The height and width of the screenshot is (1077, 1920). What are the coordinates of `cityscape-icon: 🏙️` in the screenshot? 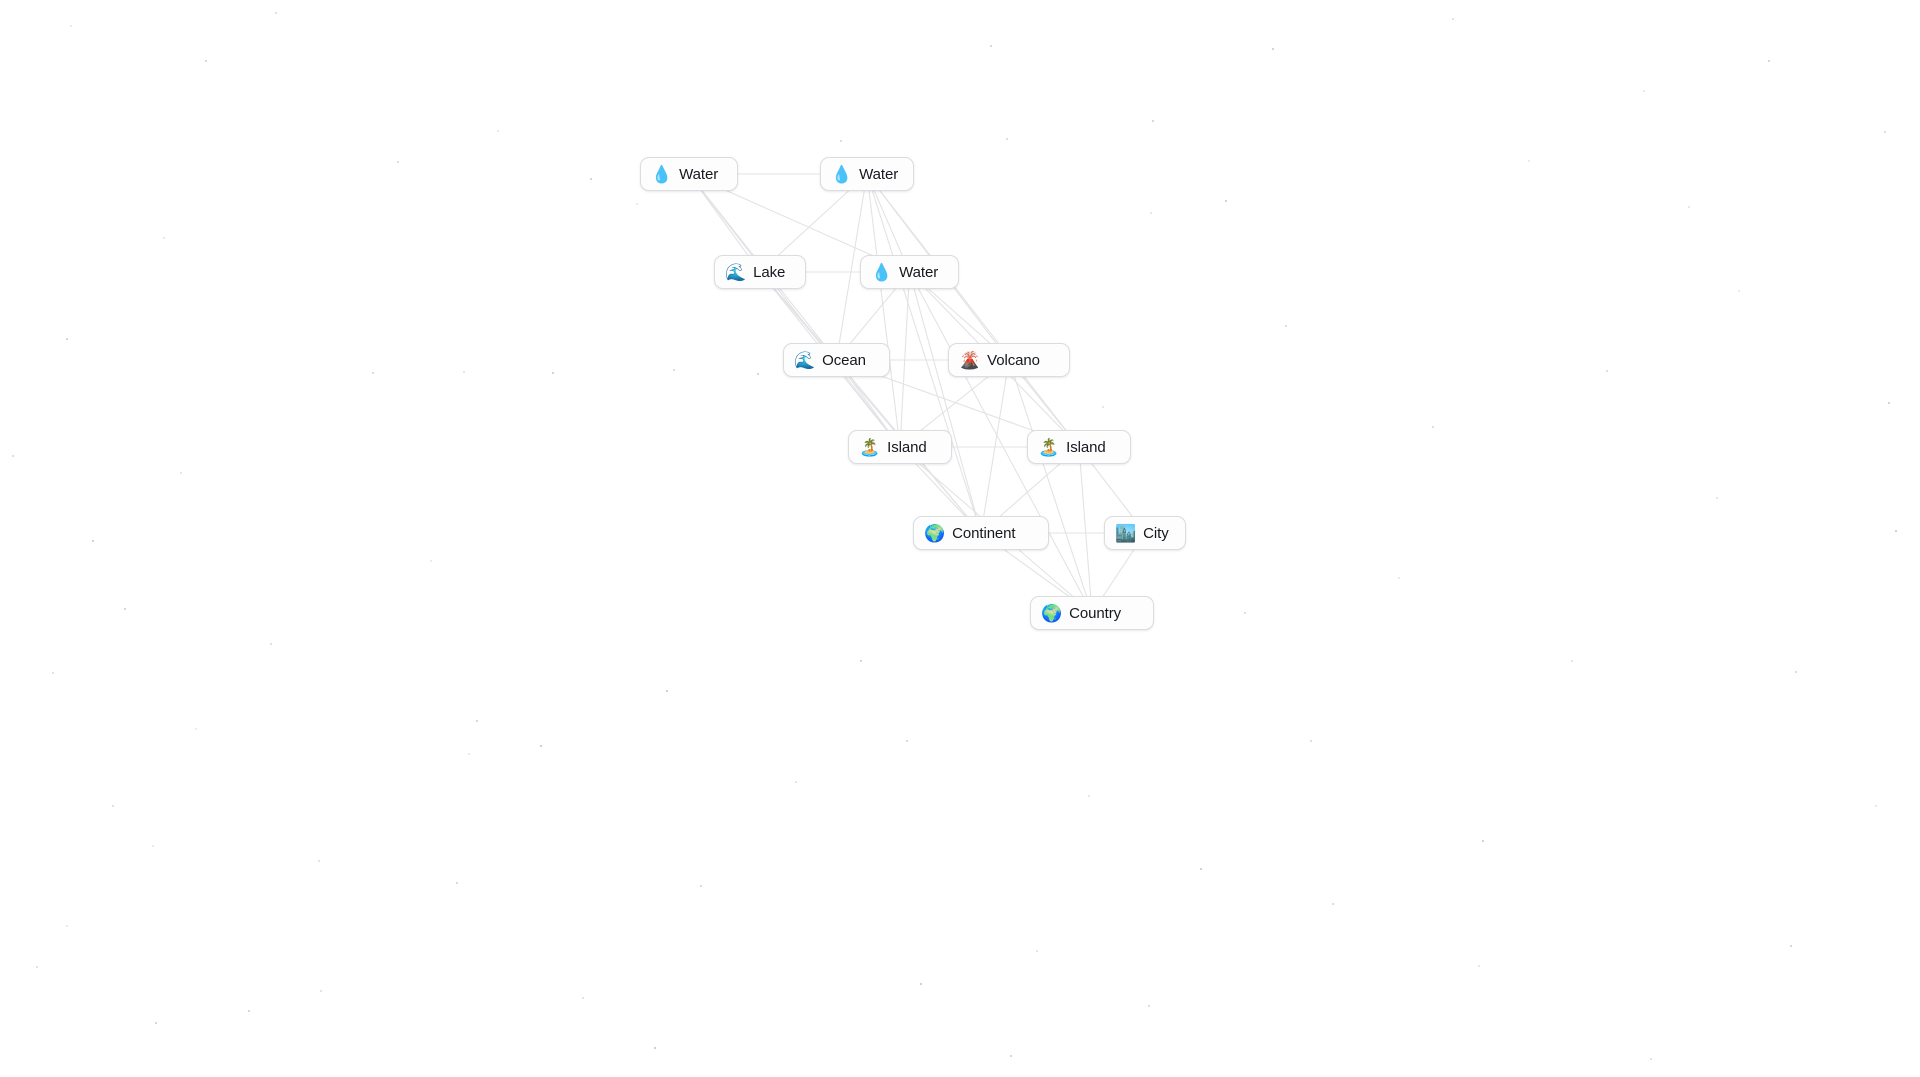 It's located at (1126, 533).